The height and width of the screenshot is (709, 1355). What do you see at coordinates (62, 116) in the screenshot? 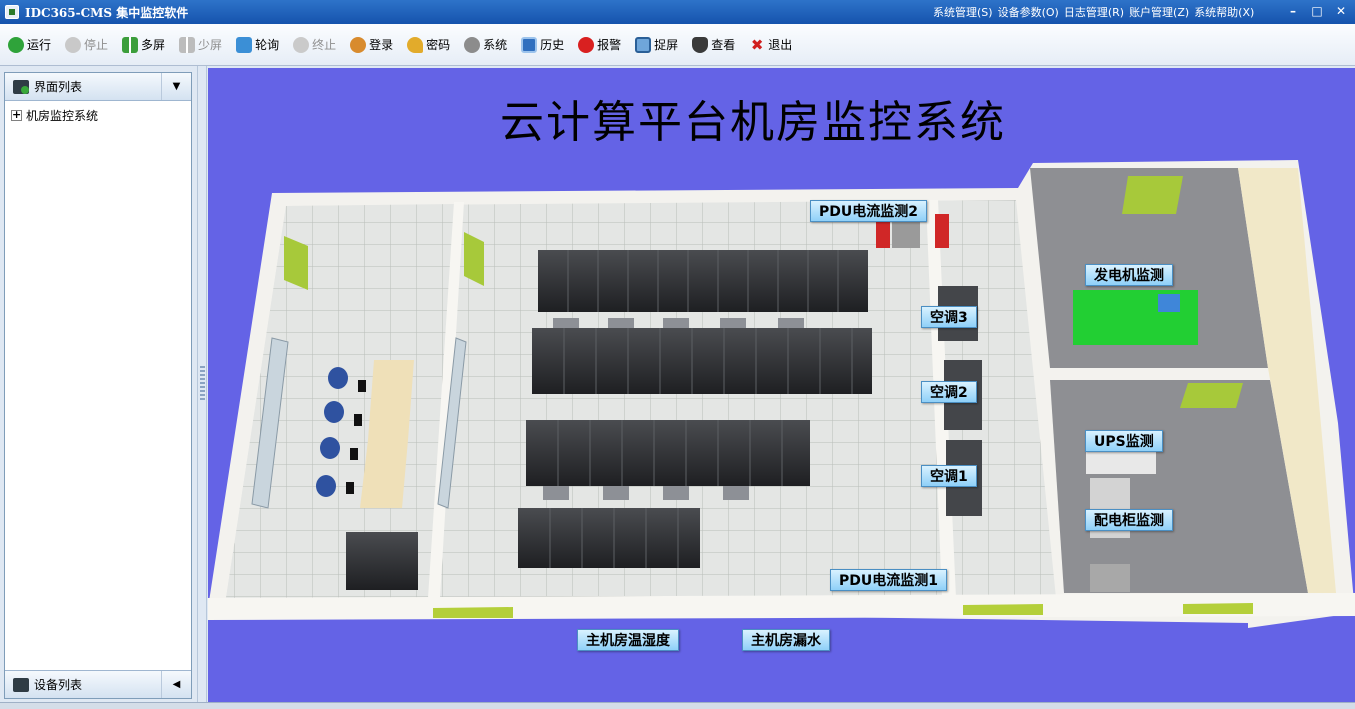
I see `tree-item-label: 机房监控系统` at bounding box center [62, 116].